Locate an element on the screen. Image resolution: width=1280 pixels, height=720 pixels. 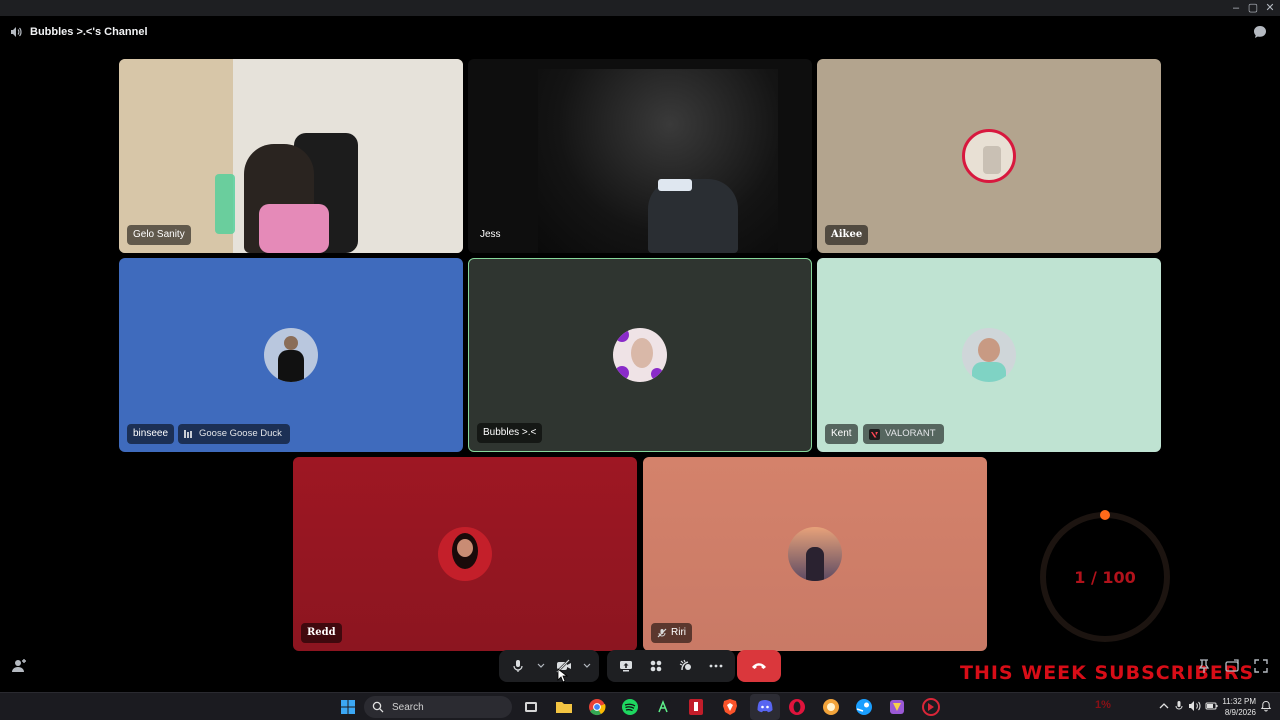
valorant-icon is located at coordinates (874, 434).